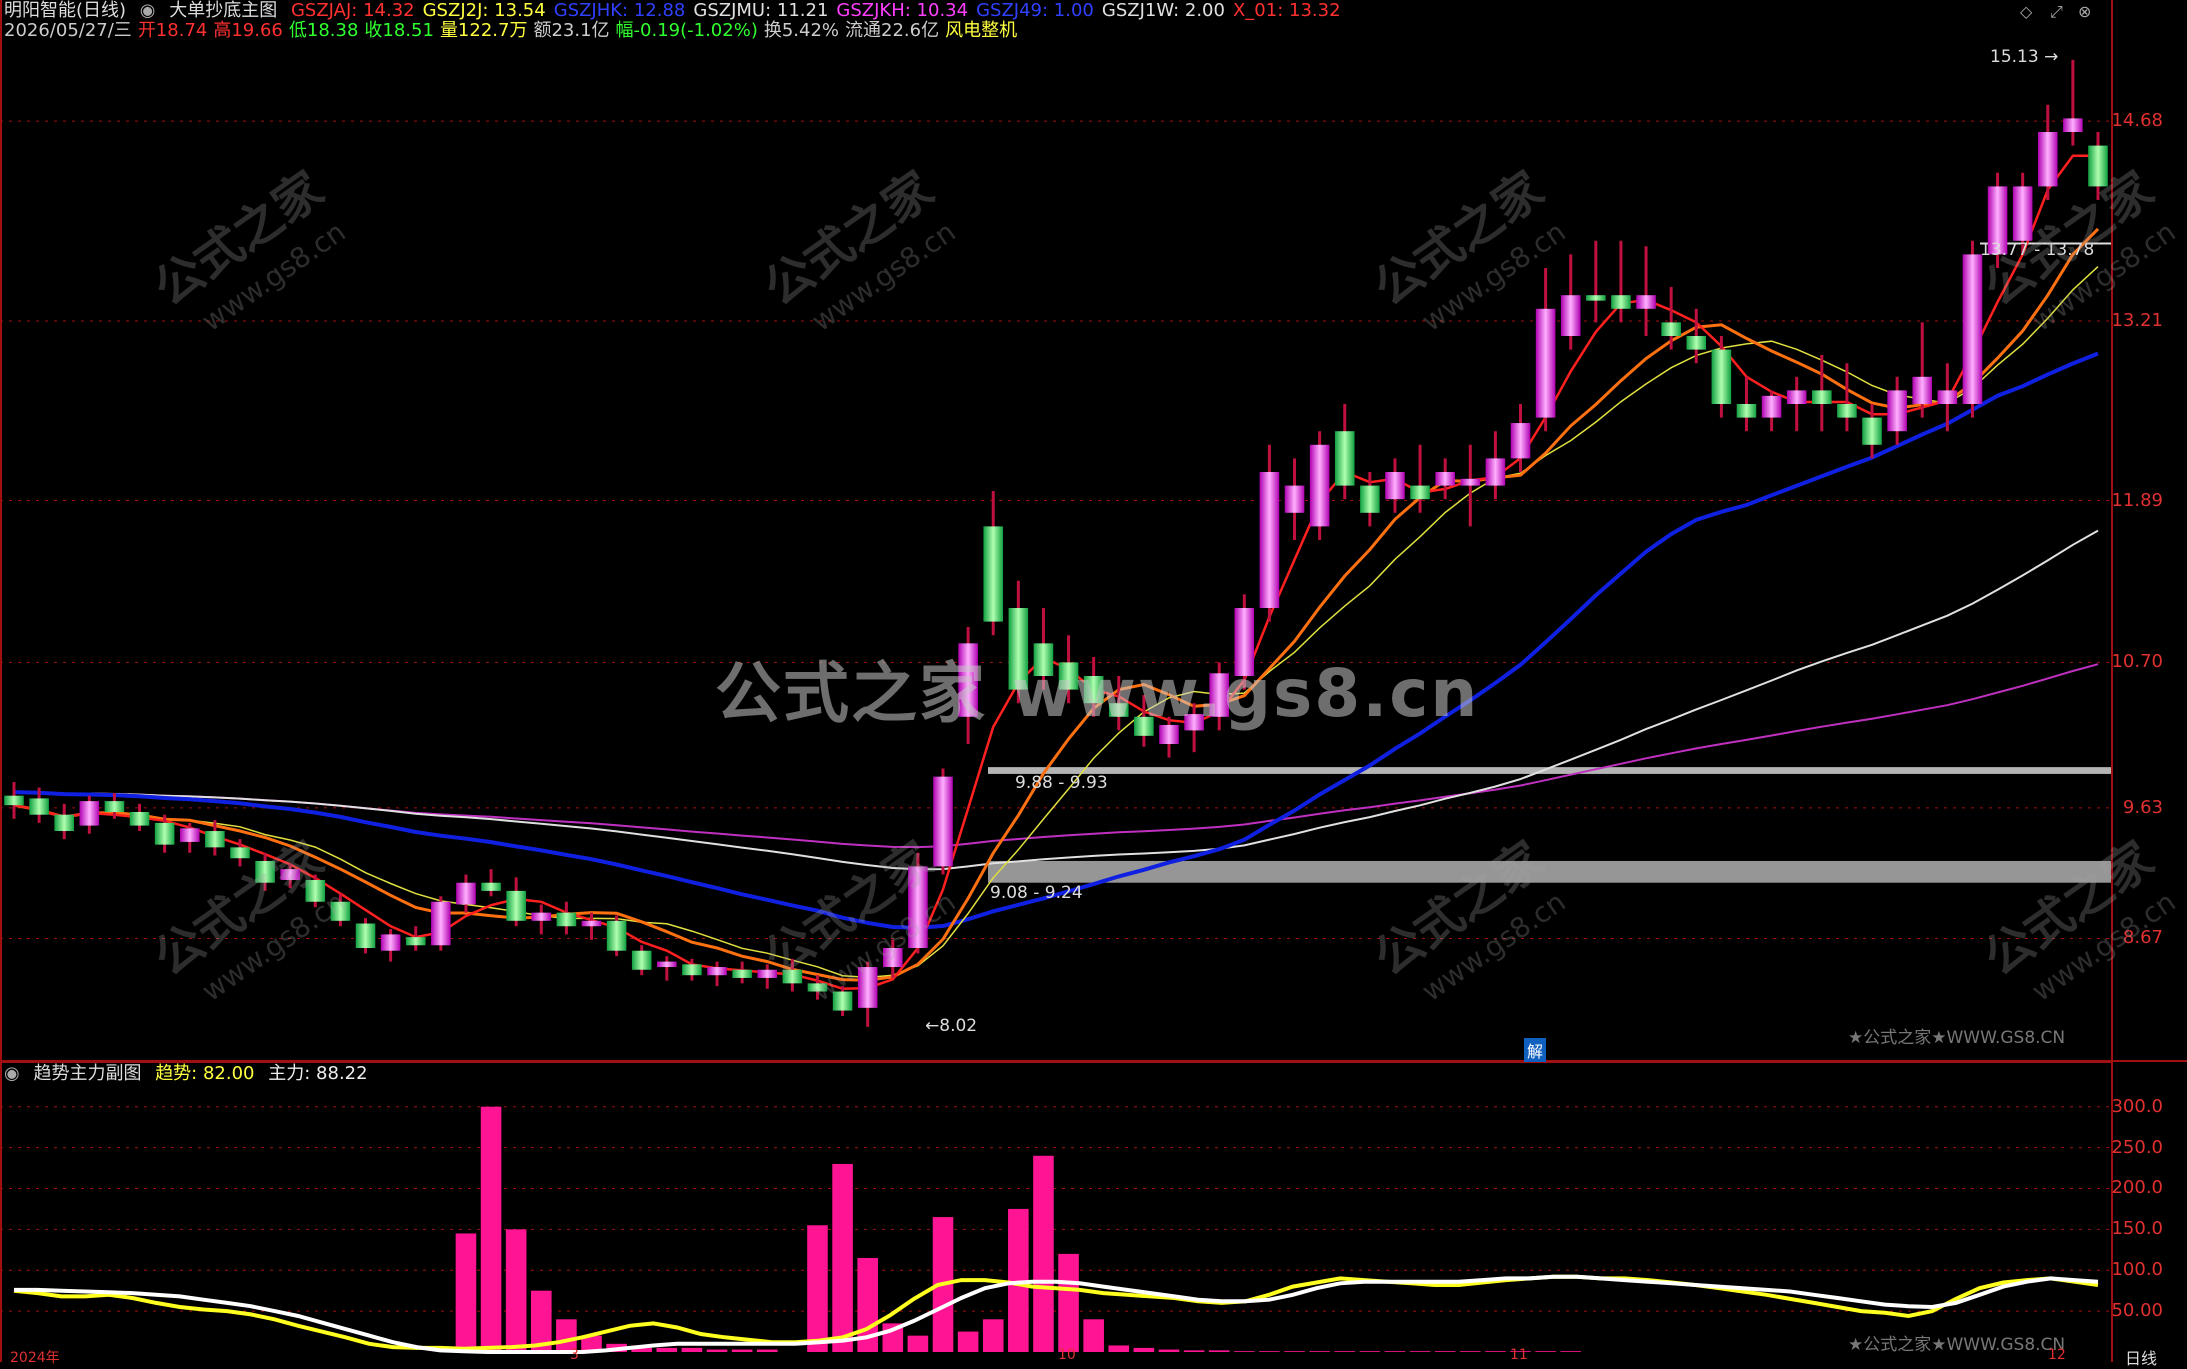  Describe the element at coordinates (686, 30) in the screenshot. I see `quote-field: 幅-0.19(-1.02%)` at that location.